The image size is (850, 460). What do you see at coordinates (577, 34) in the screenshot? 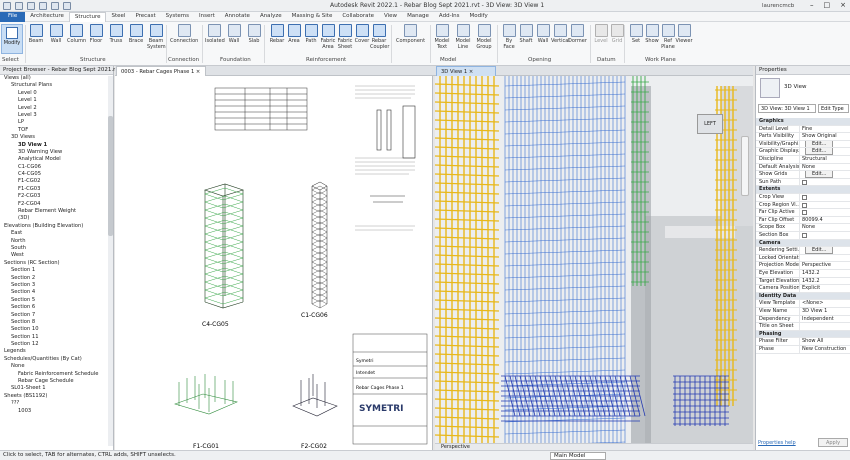
I see `dormer-button: Dormer` at bounding box center [577, 34].